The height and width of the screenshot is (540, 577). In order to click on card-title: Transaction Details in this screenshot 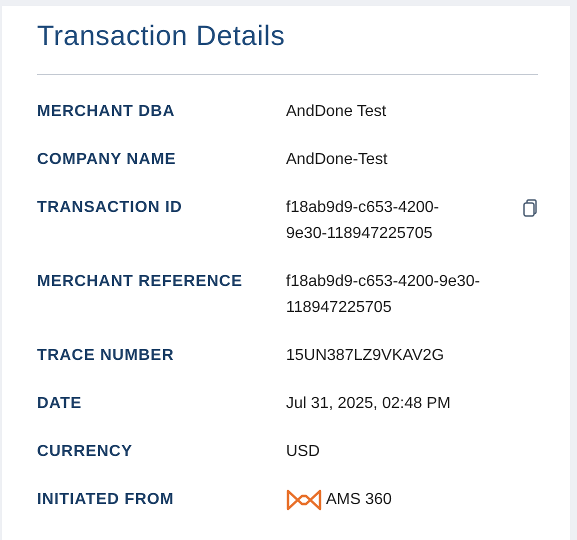, I will do `click(161, 36)`.